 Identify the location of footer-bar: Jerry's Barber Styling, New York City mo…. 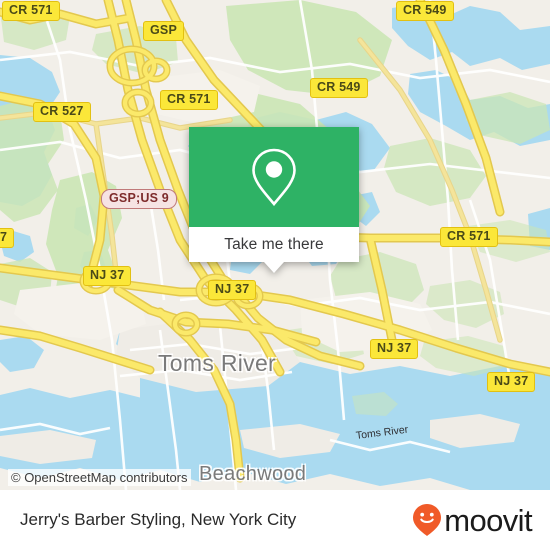
(275, 520).